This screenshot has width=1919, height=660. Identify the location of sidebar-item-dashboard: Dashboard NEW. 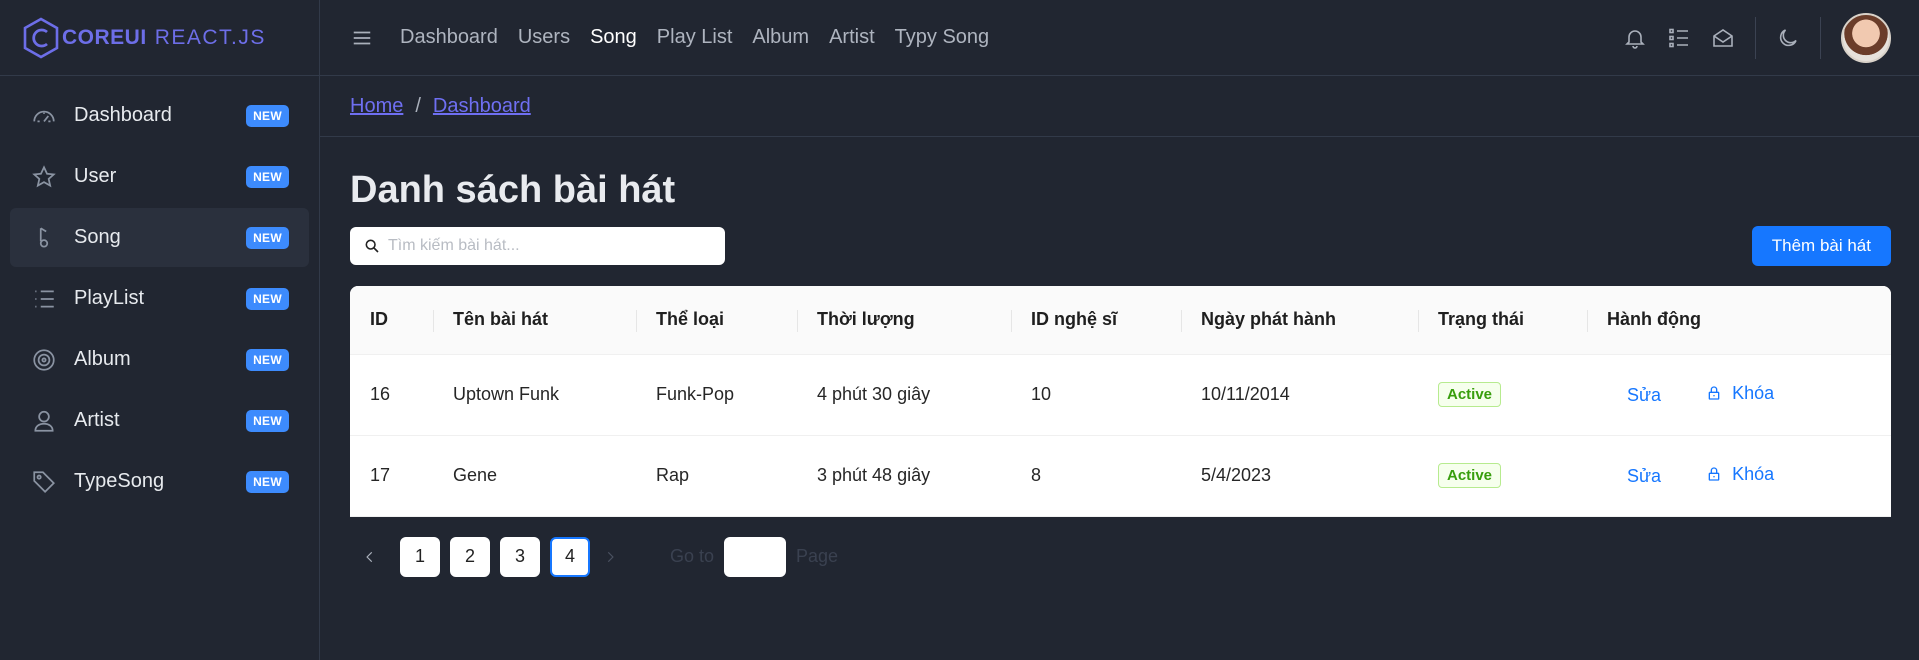
(159, 115).